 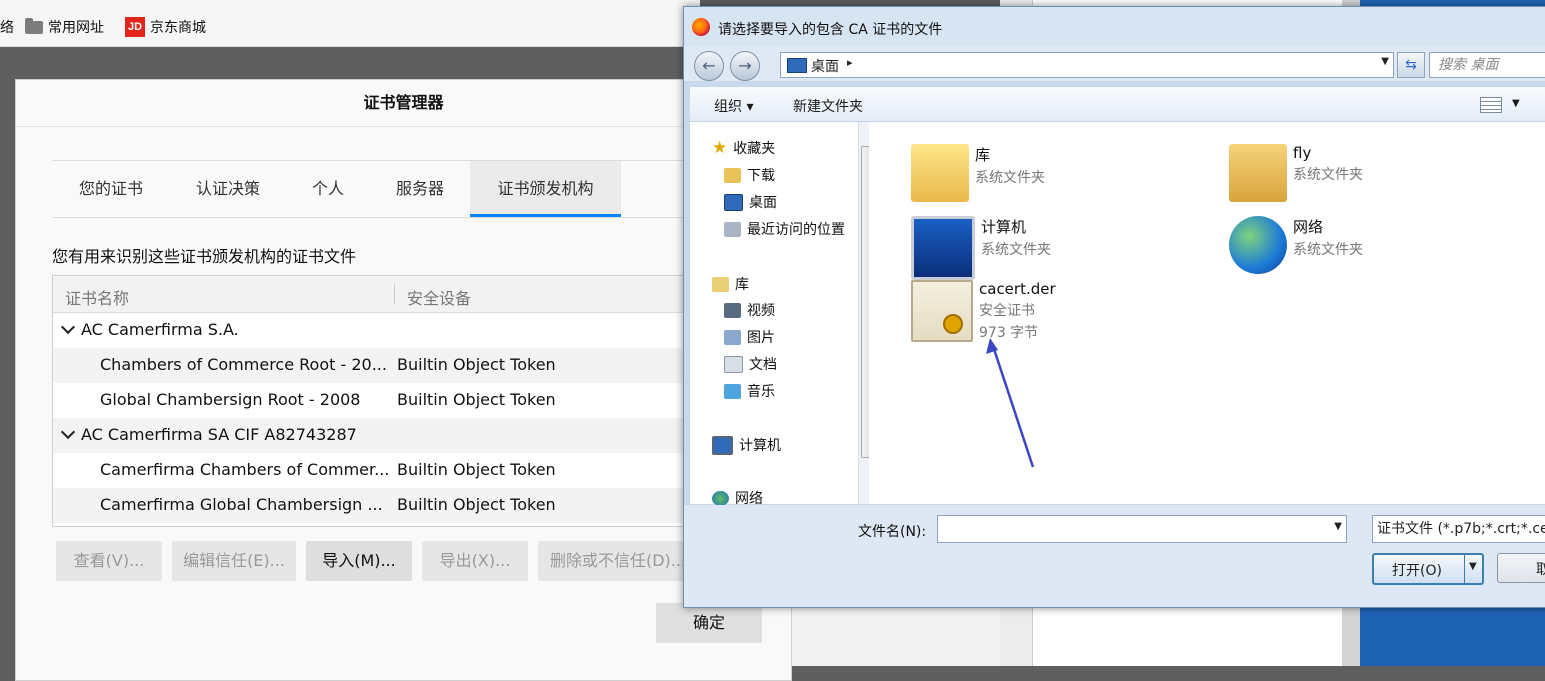 I want to click on bookmark-jd: JD 京东商城, so click(x=165, y=27).